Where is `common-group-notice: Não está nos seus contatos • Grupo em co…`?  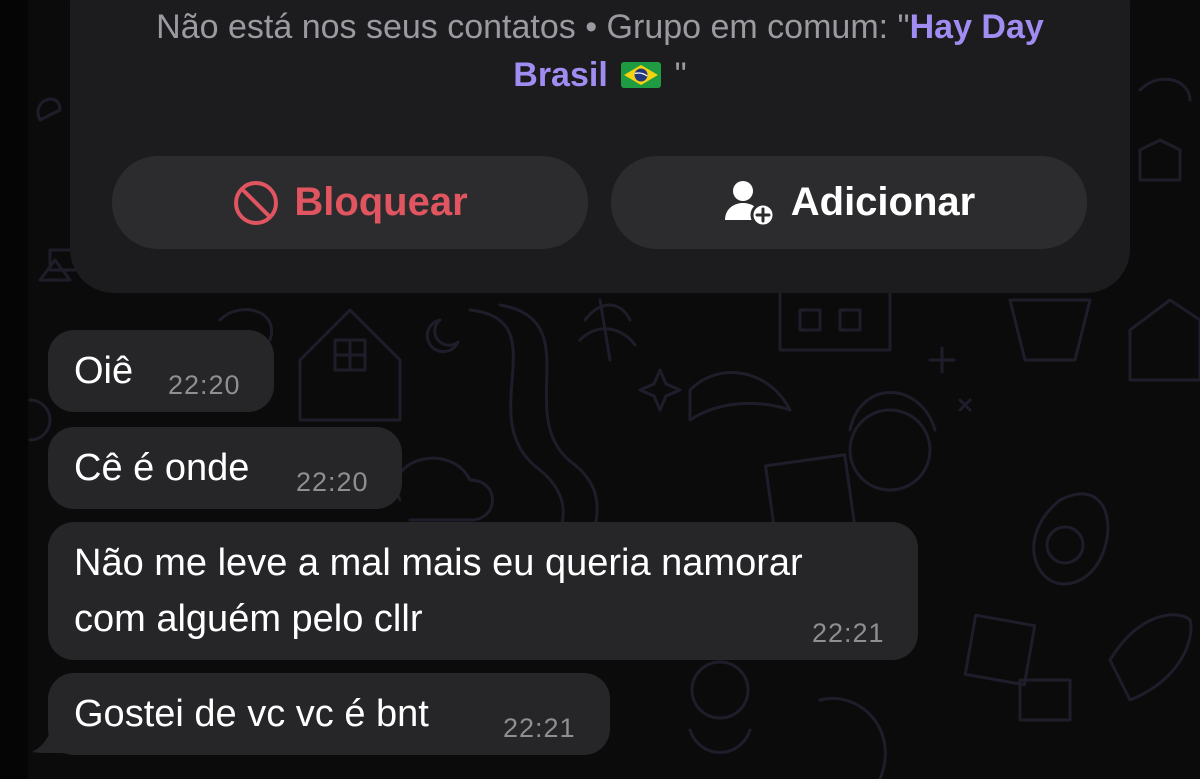 common-group-notice: Não está nos seus contatos • Grupo em co… is located at coordinates (600, 51).